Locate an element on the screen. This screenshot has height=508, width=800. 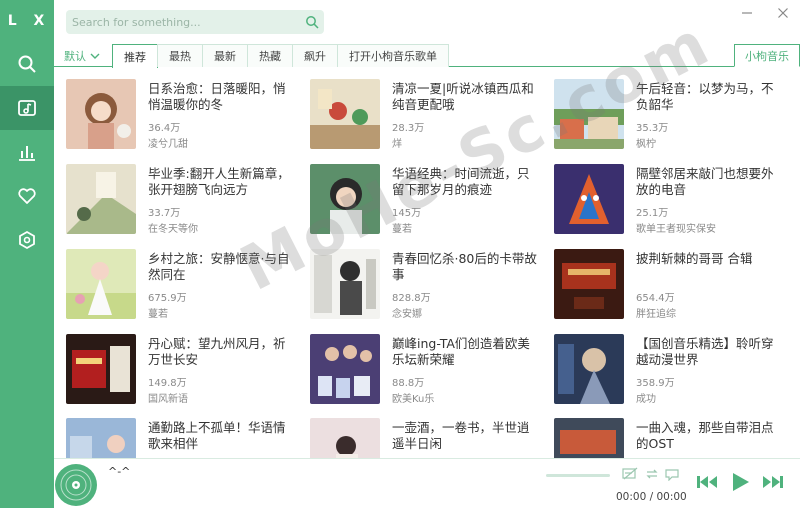
tag-tabs: 推荐 最热 最新 热藏 飙升 打开小枸音乐歌单 is located at coordinates (280, 56).